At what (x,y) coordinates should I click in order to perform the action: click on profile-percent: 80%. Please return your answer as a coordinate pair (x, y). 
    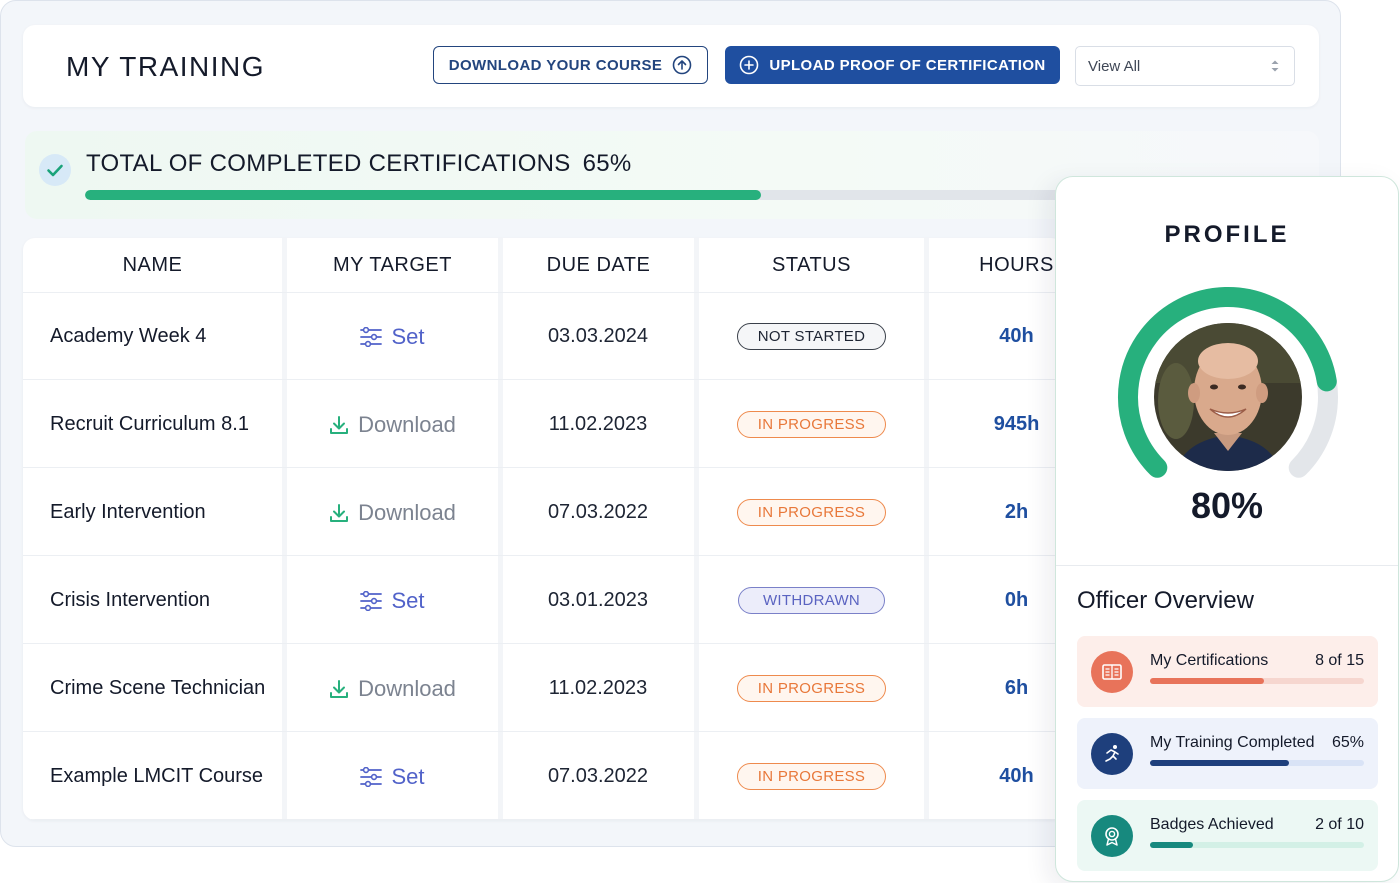
    Looking at the image, I should click on (1227, 505).